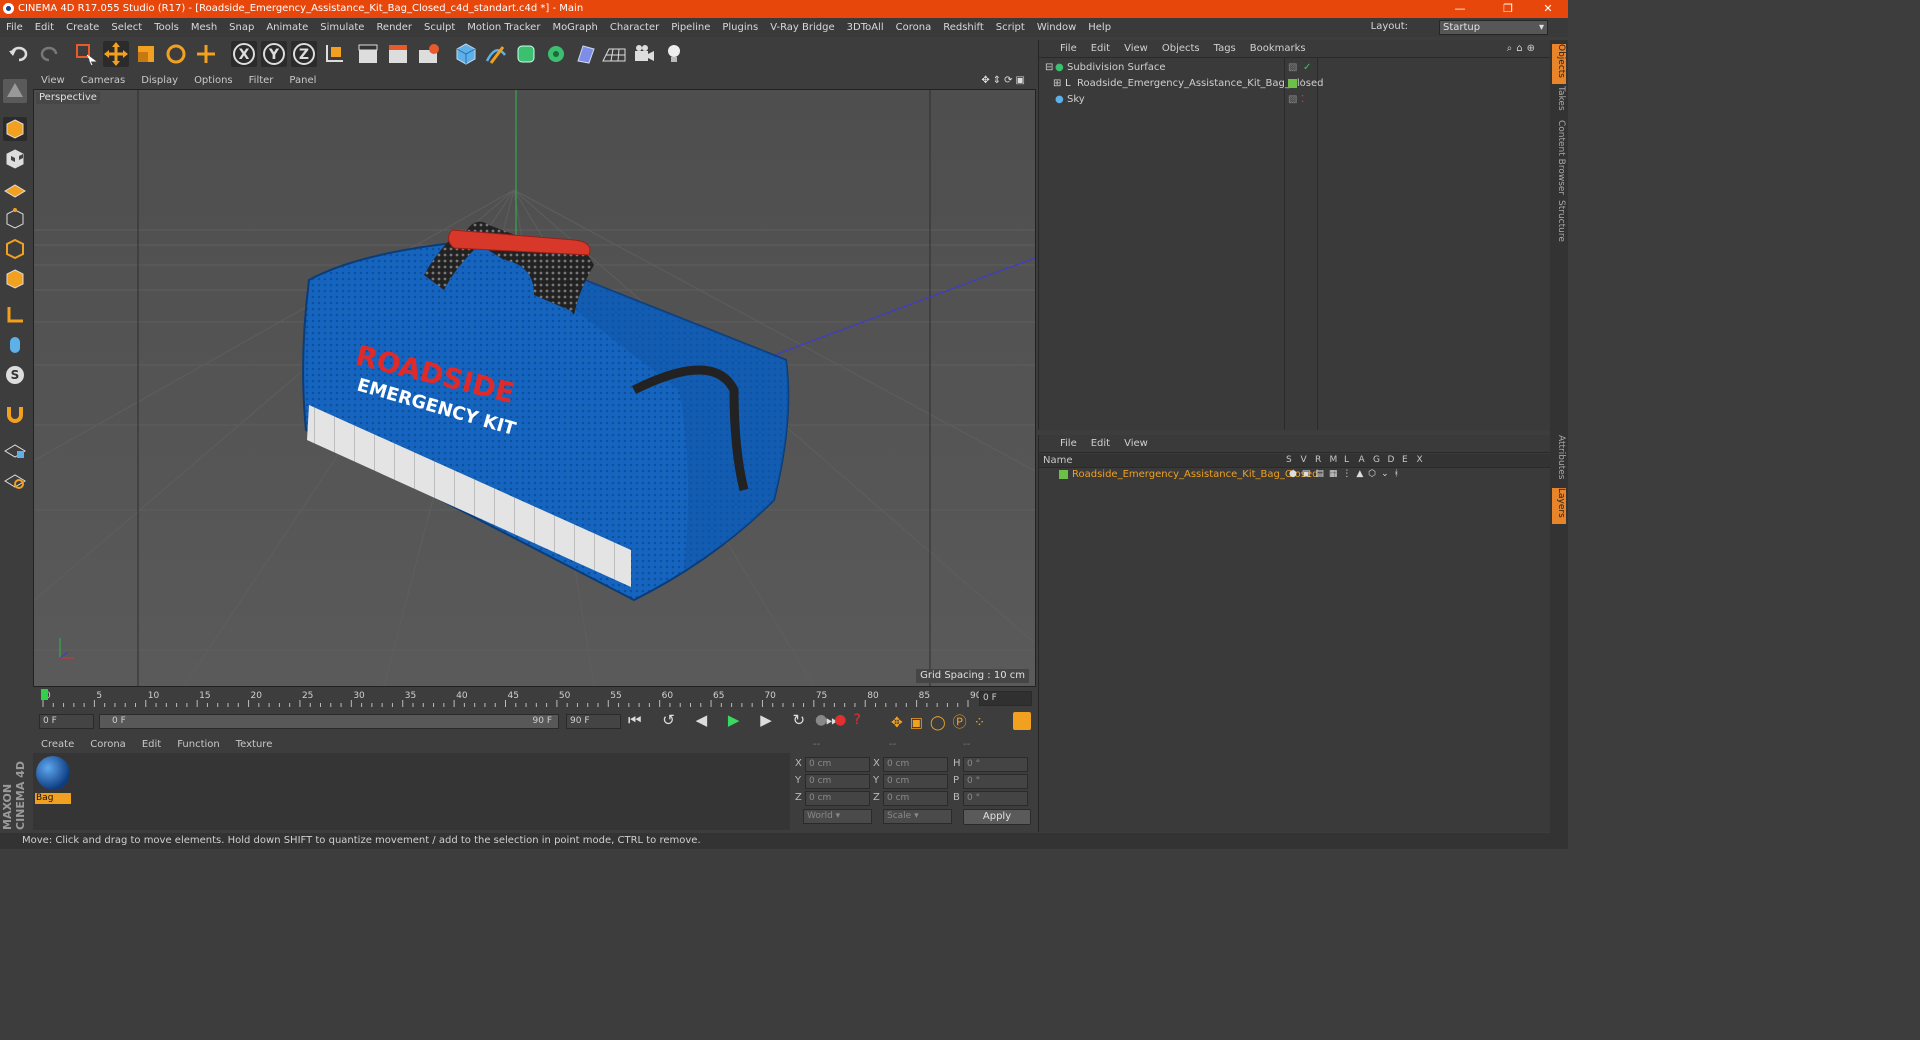  I want to click on side-tab-attributes: Attributes, so click(1559, 460).